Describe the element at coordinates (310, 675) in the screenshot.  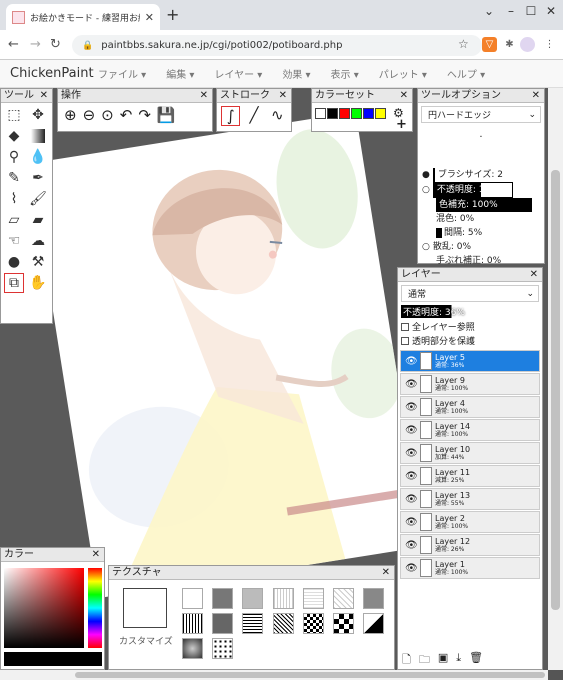
I see `horizontal-scrollbar-thumb` at that location.